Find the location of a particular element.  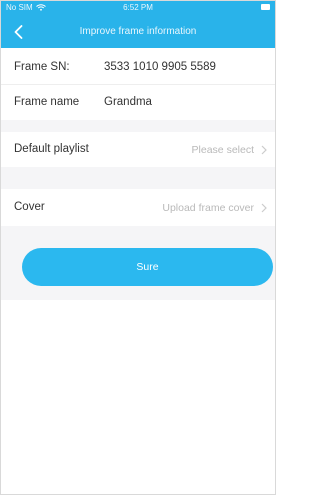

page-title: Improve frame information is located at coordinates (138, 31).